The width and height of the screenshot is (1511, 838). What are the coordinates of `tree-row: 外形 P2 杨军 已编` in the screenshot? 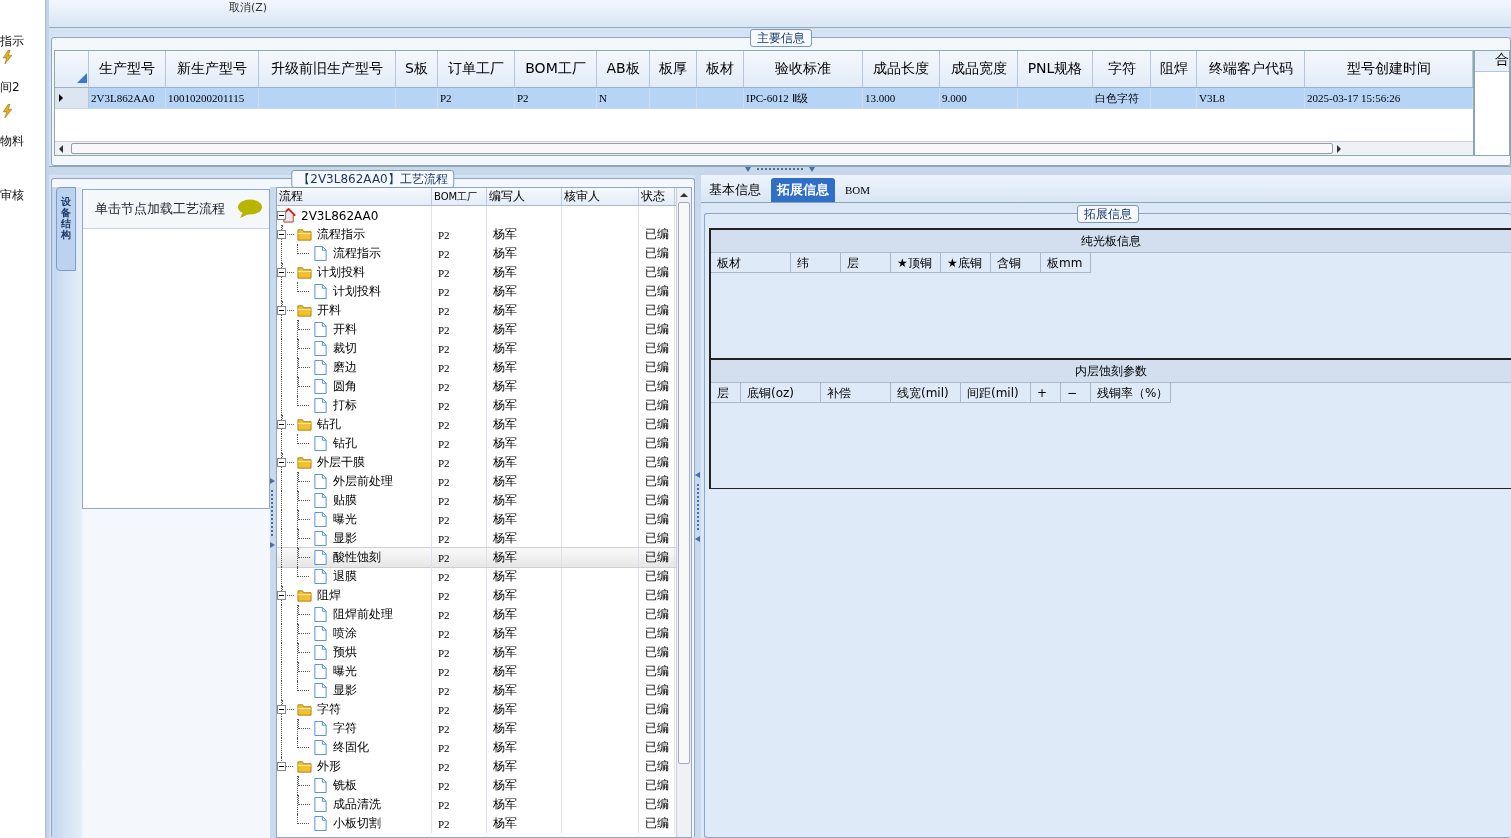 It's located at (477, 766).